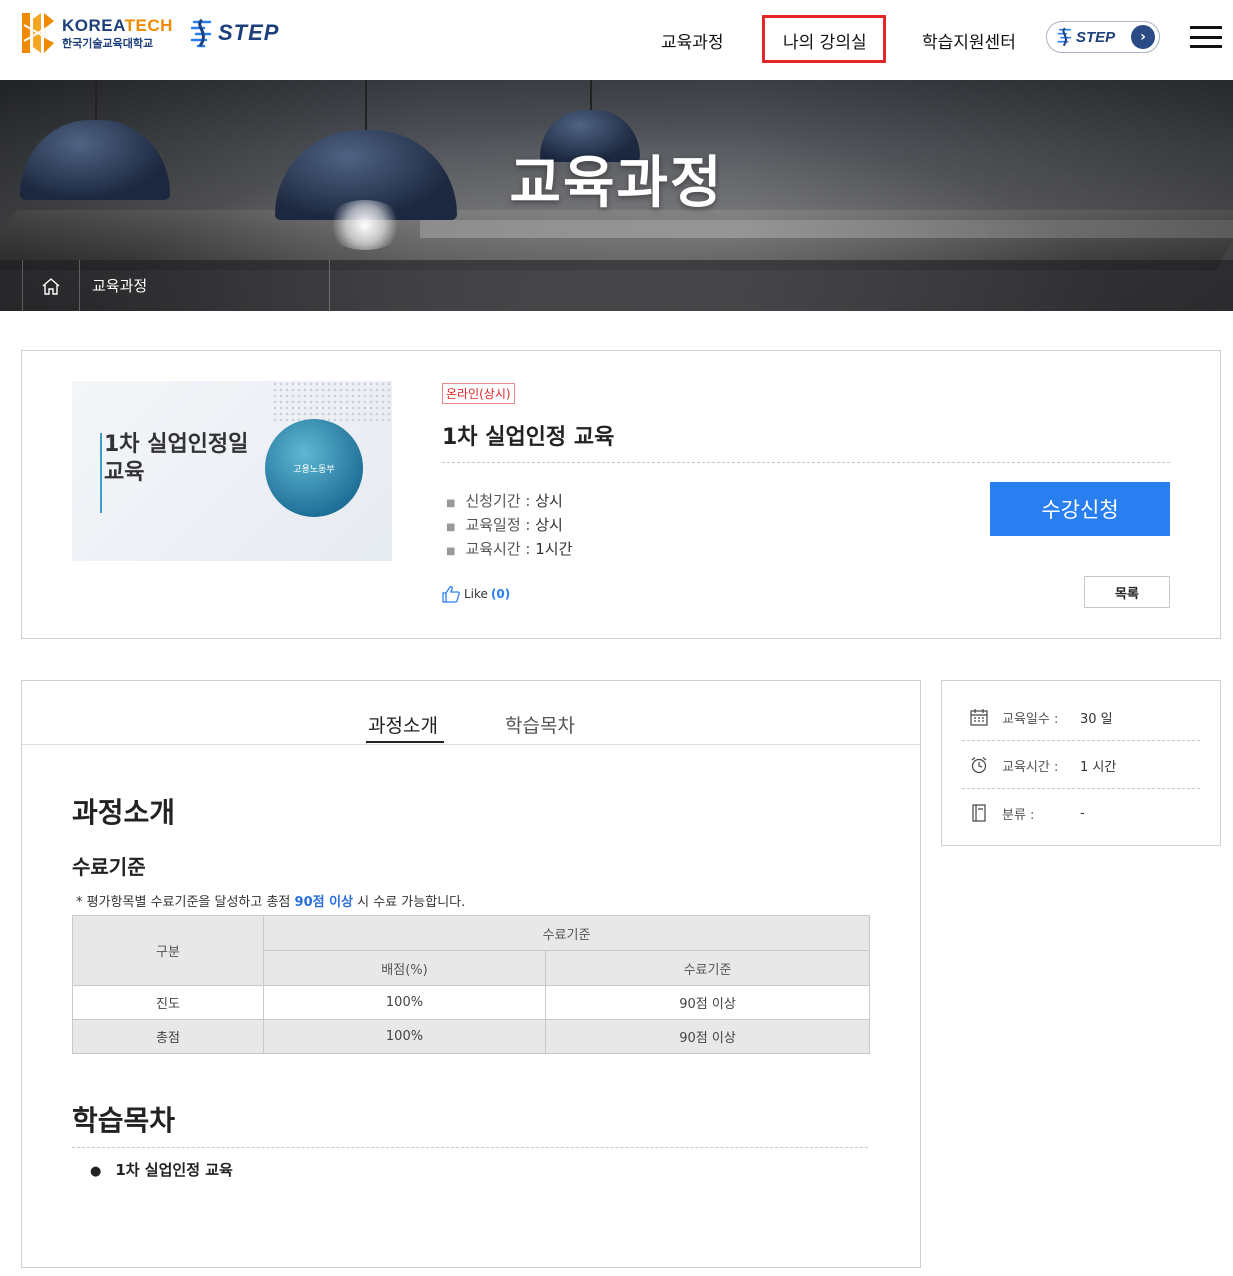  Describe the element at coordinates (979, 717) in the screenshot. I see `calendar-icon` at that location.